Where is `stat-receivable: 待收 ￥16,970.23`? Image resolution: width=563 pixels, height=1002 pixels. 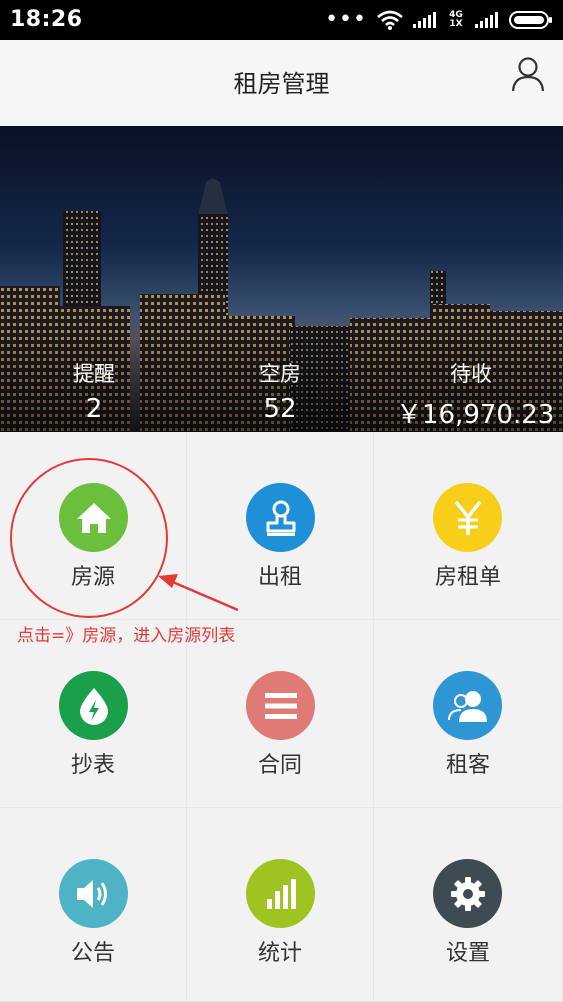
stat-receivable: 待收 ￥16,970.23 is located at coordinates (475, 394).